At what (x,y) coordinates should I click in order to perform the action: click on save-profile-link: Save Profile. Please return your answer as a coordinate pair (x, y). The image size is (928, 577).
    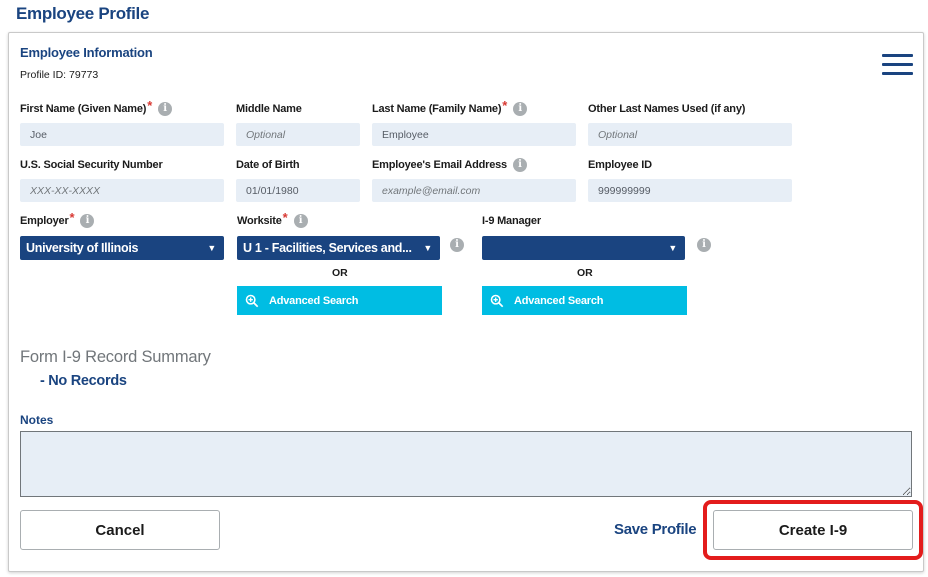
    Looking at the image, I should click on (655, 529).